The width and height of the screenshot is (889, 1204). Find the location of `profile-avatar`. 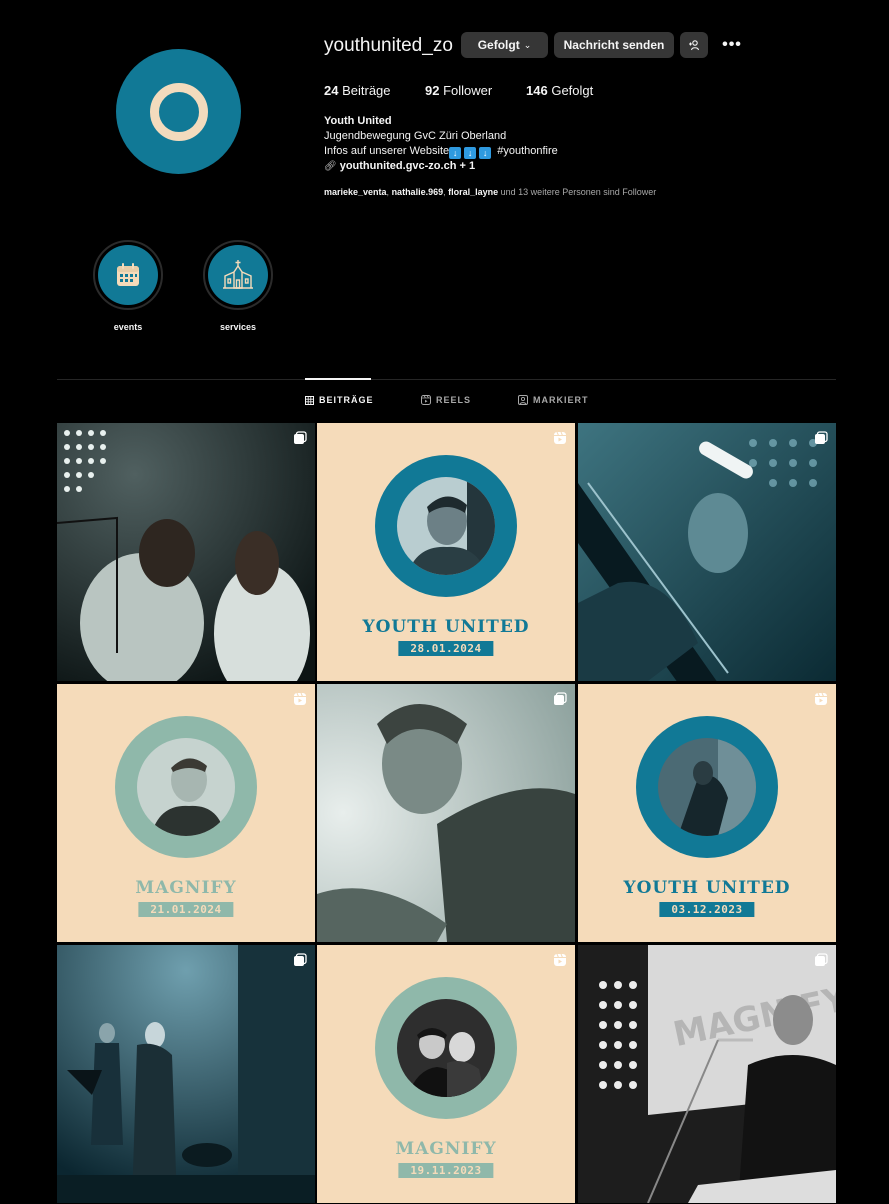

profile-avatar is located at coordinates (178, 111).